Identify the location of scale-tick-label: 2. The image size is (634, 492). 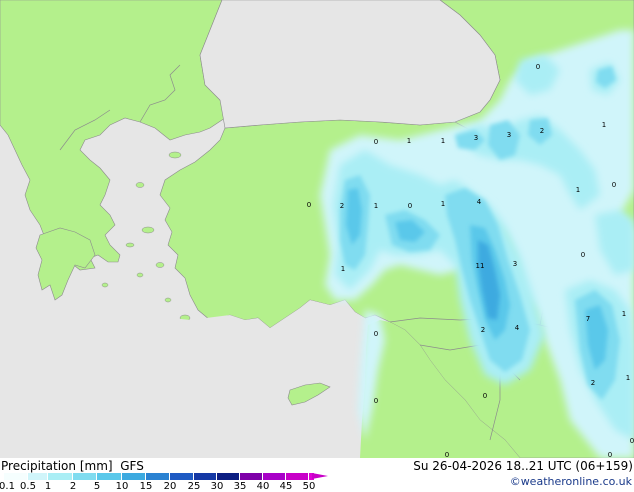
(73, 486).